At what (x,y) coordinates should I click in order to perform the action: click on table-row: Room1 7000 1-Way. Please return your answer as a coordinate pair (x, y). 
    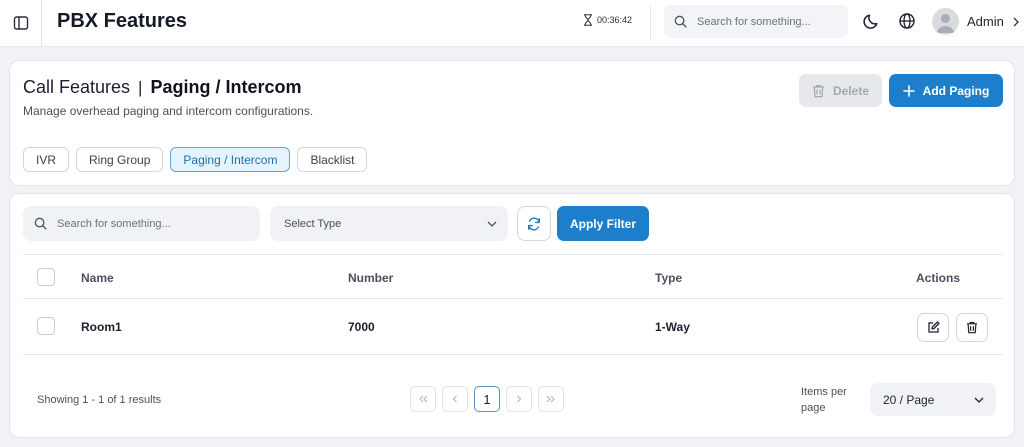
    Looking at the image, I should click on (513, 327).